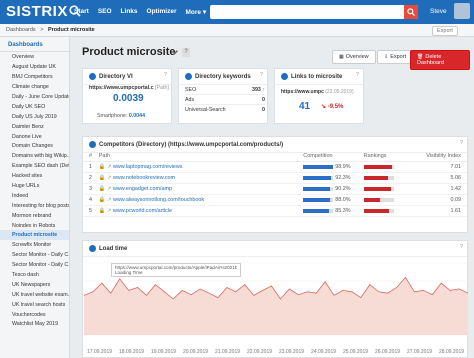  Describe the element at coordinates (354, 57) in the screenshot. I see `overview-button: ▦ Overview` at that location.